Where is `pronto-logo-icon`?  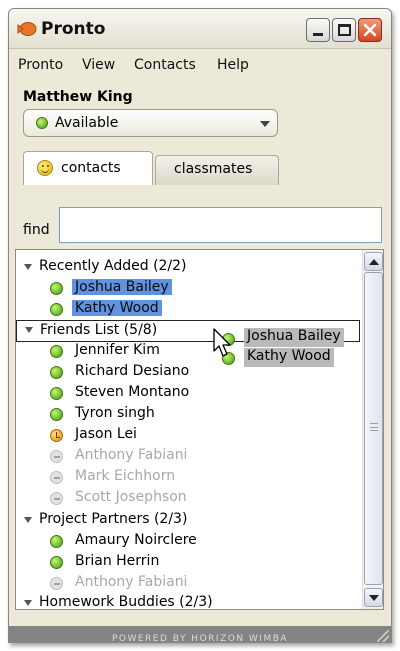
pronto-logo-icon is located at coordinates (27, 29).